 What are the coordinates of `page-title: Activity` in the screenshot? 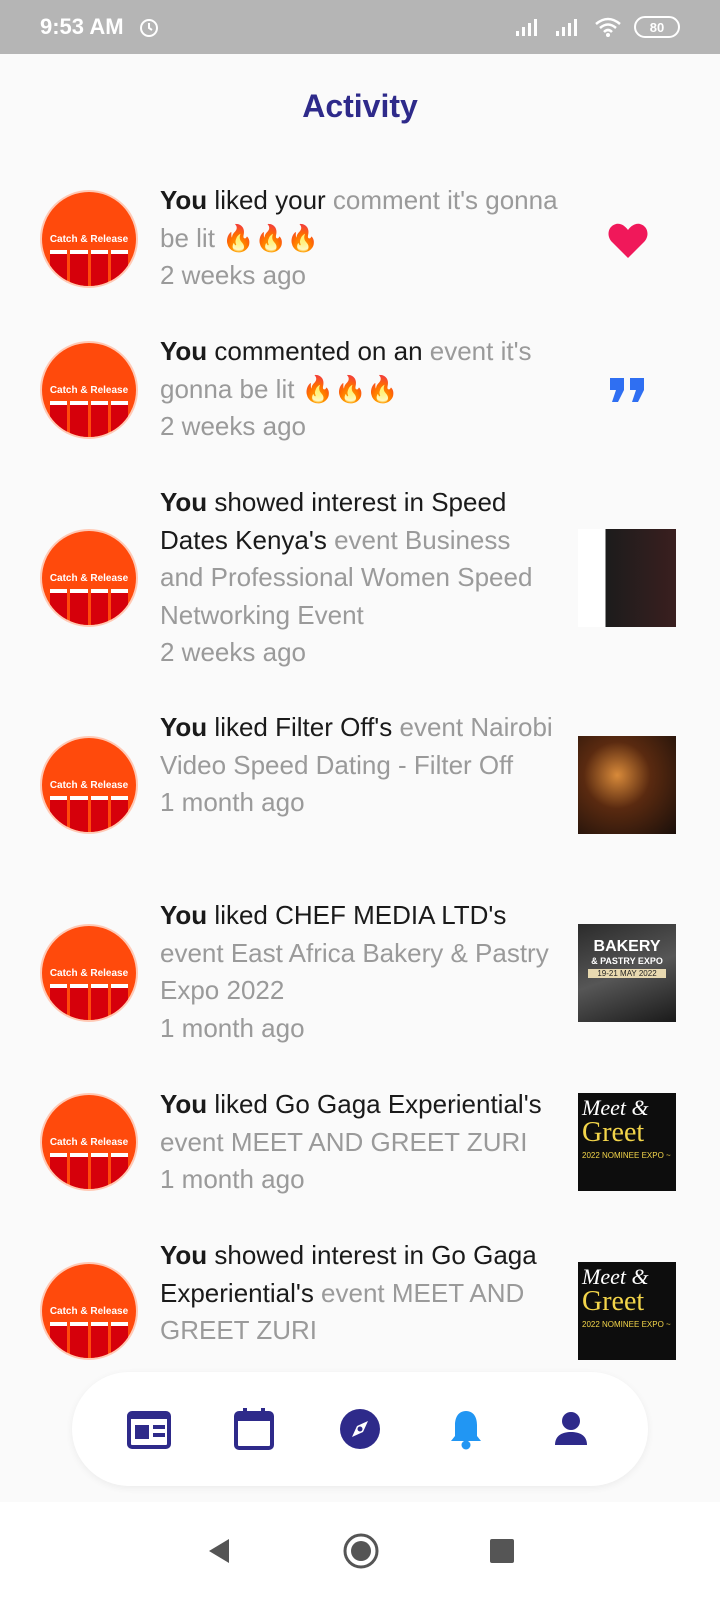 It's located at (360, 106).